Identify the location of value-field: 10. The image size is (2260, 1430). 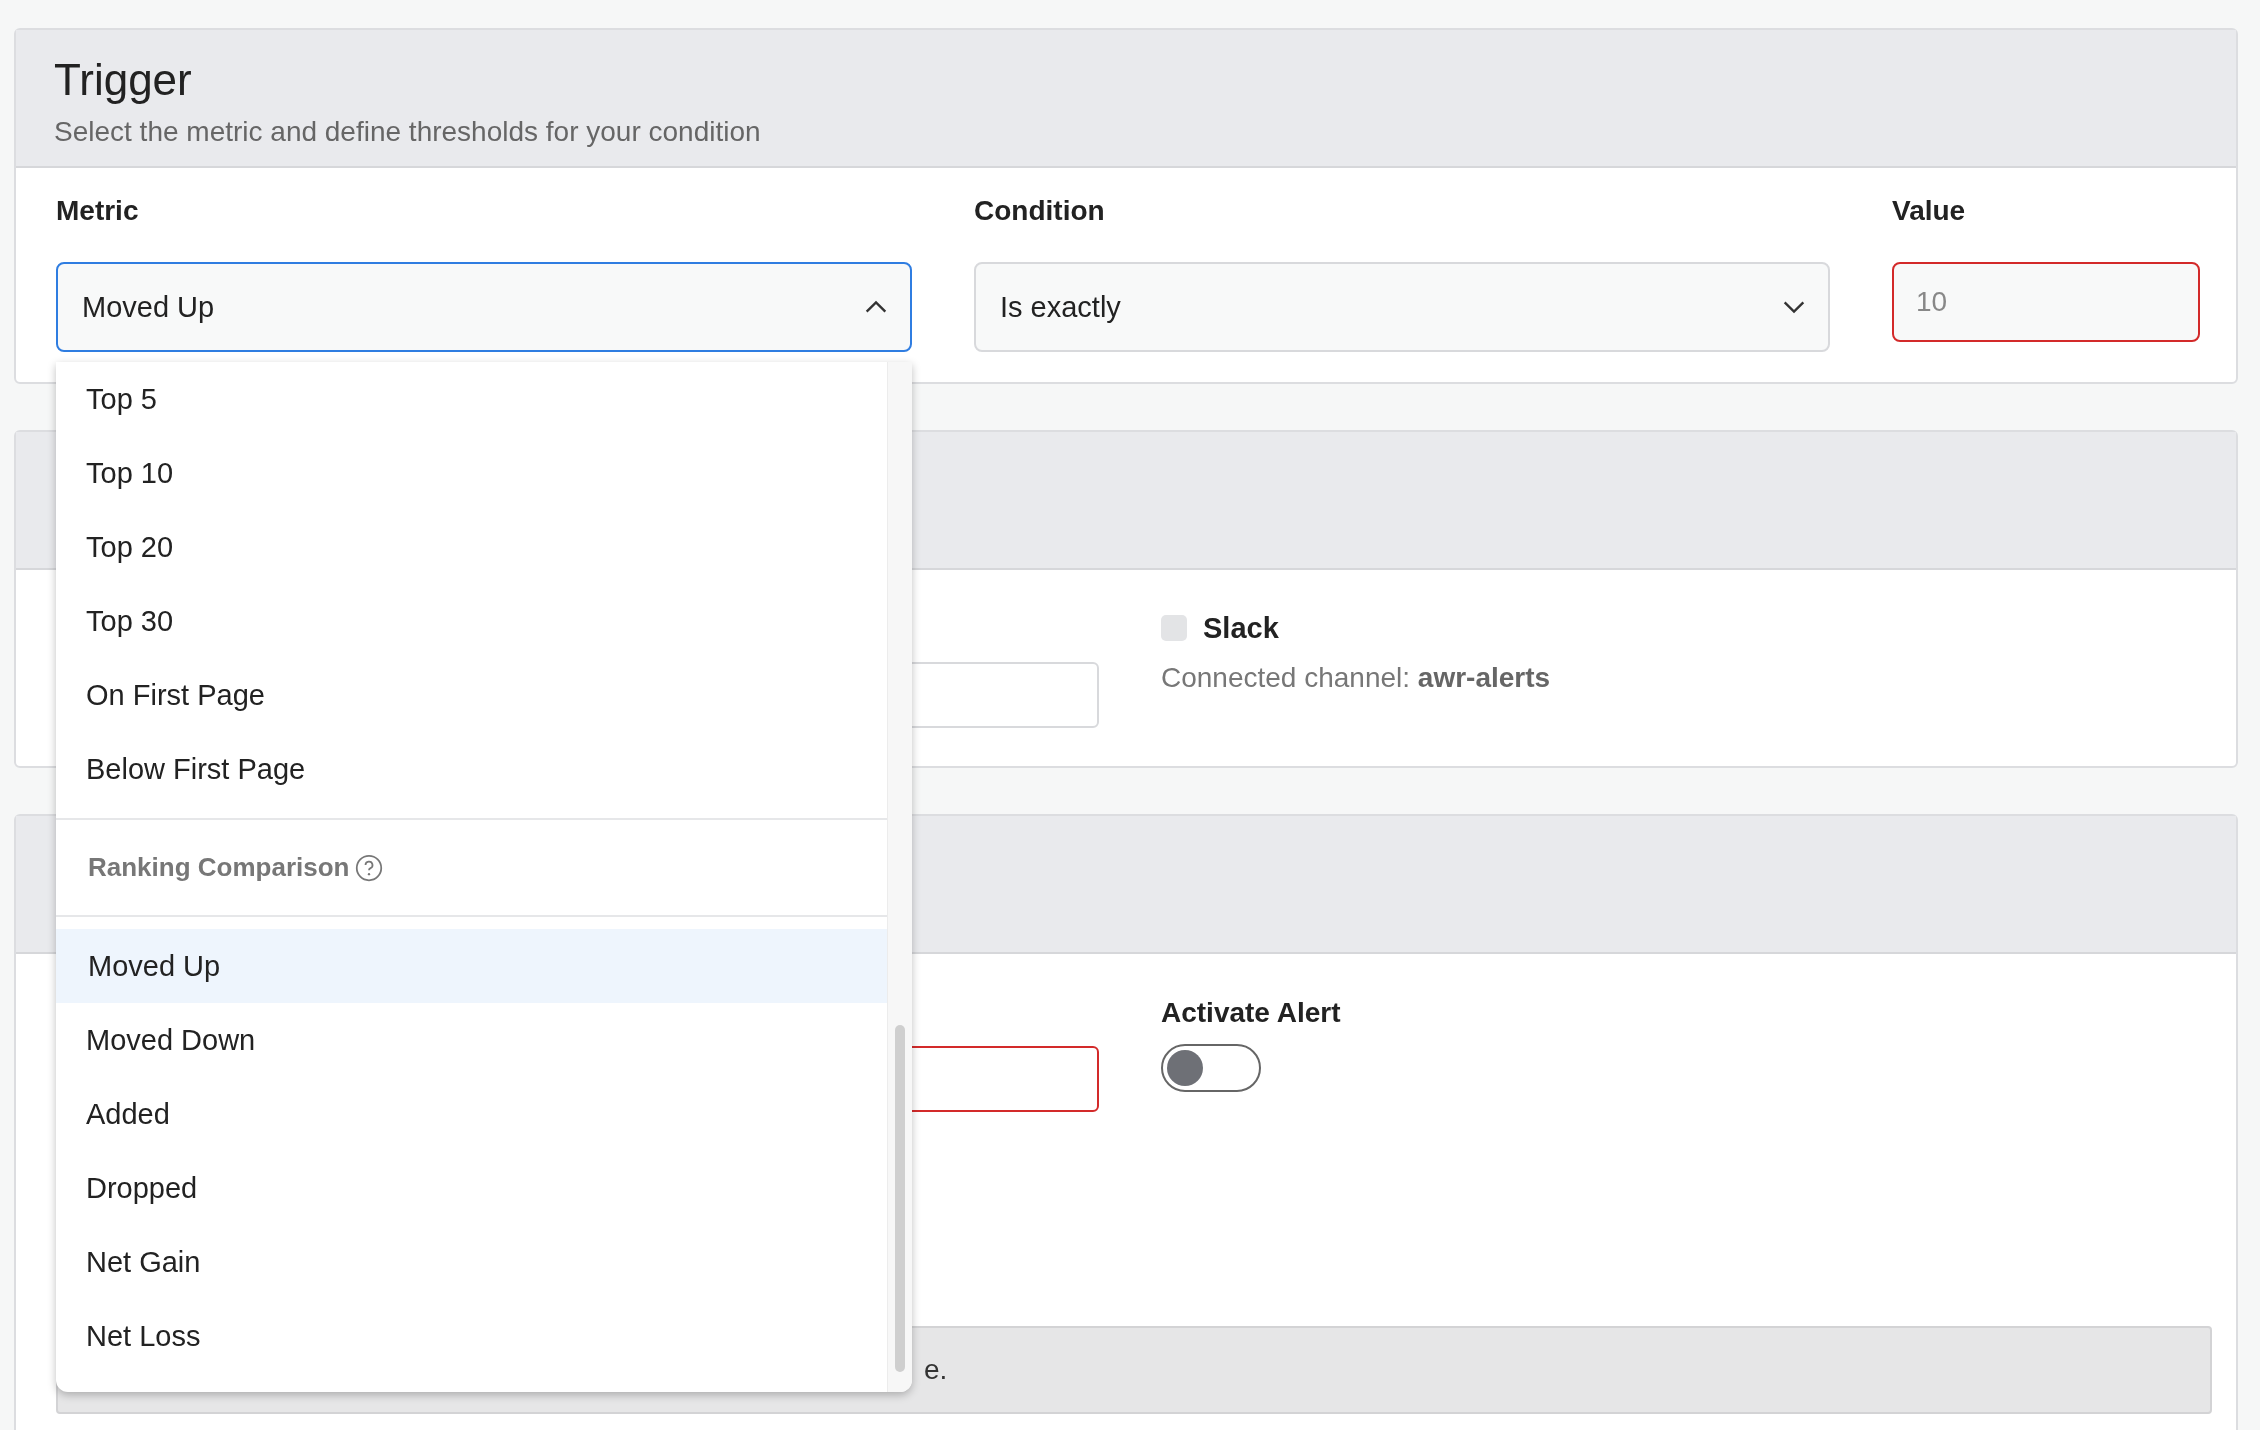
(2046, 302).